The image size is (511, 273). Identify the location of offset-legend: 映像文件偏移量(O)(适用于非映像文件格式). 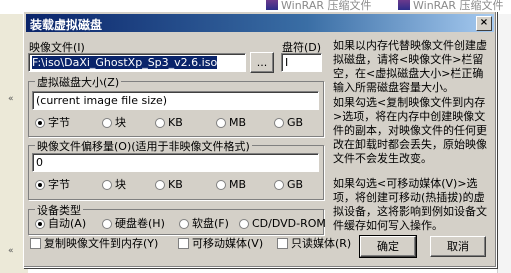
(143, 146).